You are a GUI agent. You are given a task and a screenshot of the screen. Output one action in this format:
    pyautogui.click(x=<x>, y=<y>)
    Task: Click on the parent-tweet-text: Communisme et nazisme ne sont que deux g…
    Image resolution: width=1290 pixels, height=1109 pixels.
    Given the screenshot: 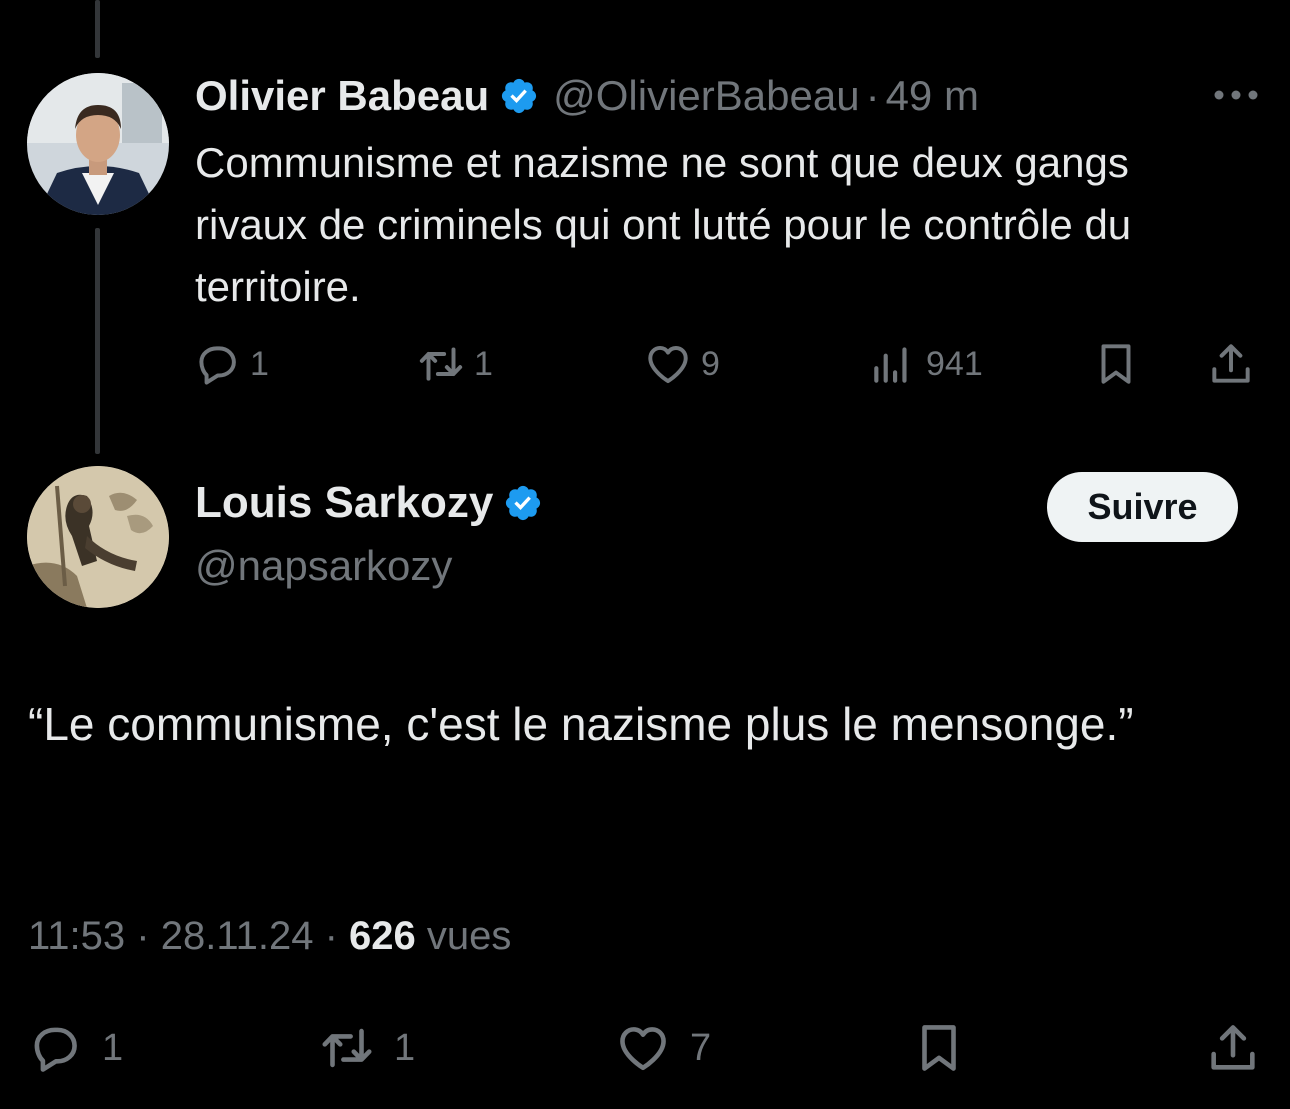 What is the action you would take?
    pyautogui.click(x=663, y=224)
    